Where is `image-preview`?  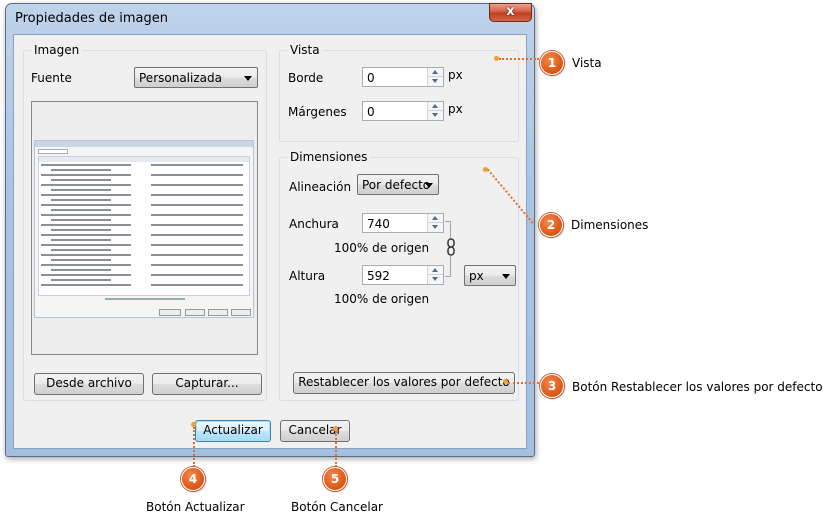 image-preview is located at coordinates (144, 228).